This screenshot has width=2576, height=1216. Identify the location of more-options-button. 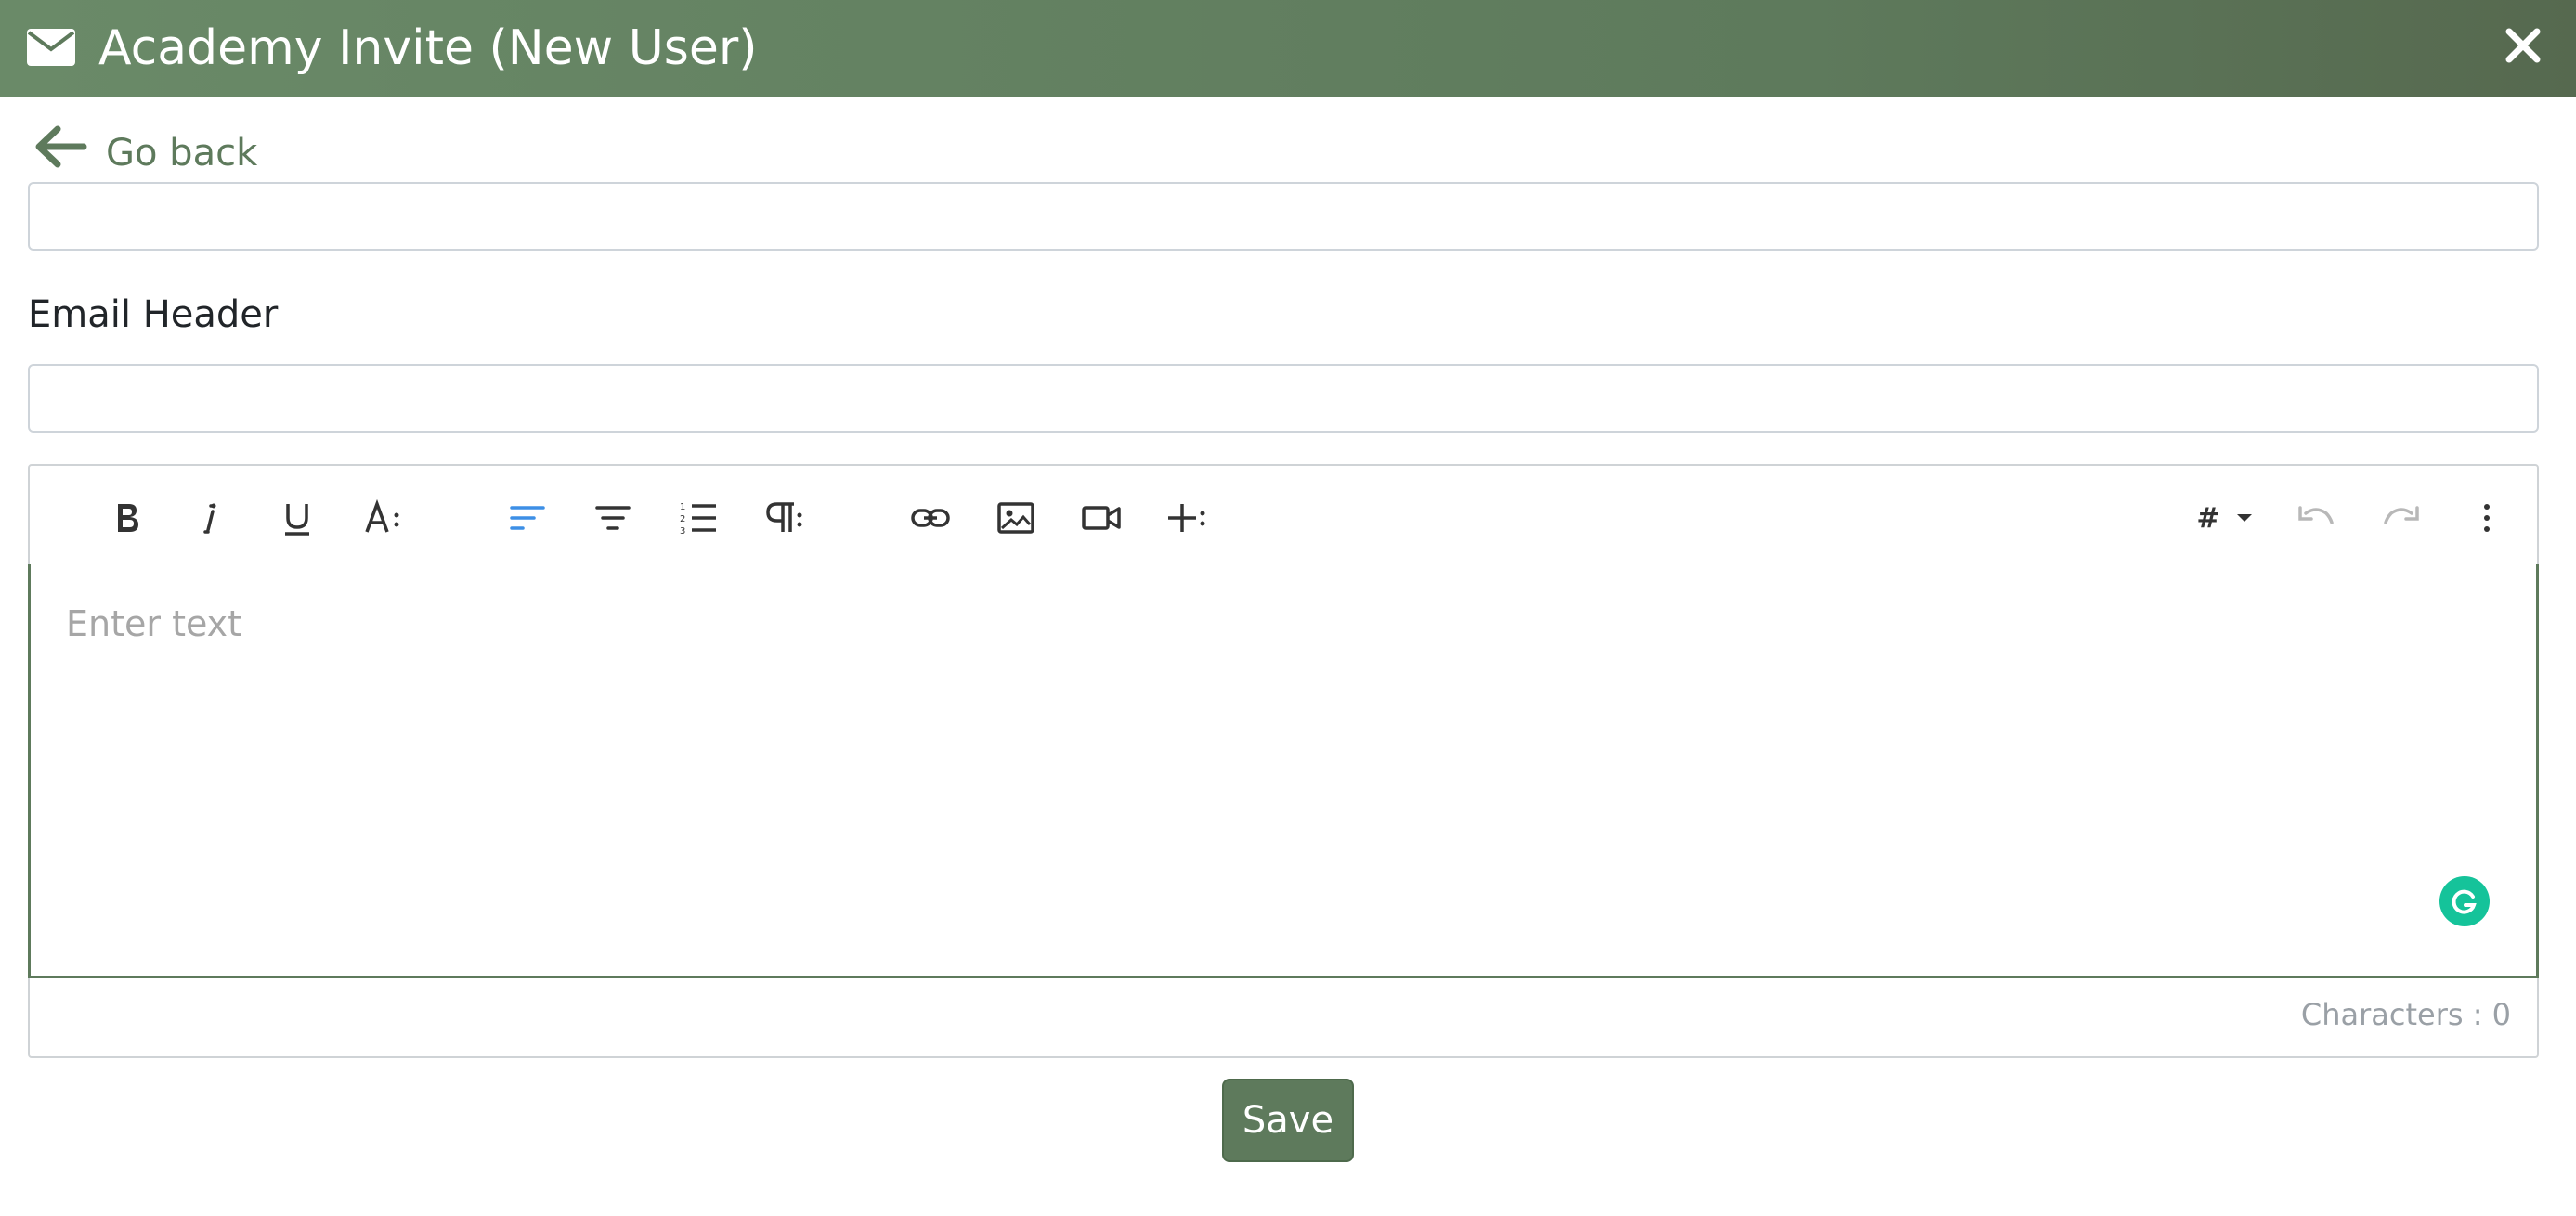
(2487, 518).